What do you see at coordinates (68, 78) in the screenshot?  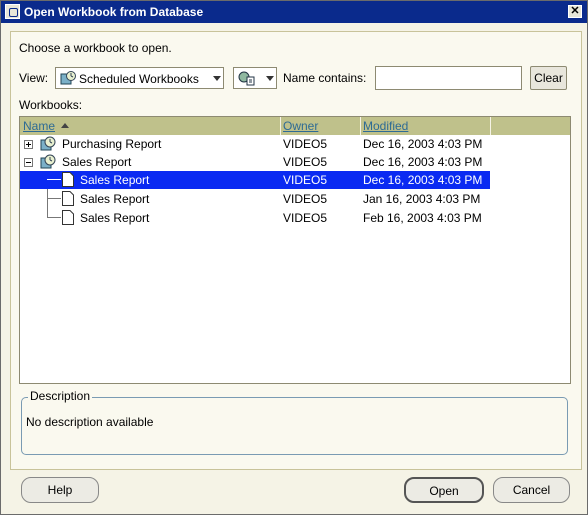 I see `scheduled-workbooks-icon` at bounding box center [68, 78].